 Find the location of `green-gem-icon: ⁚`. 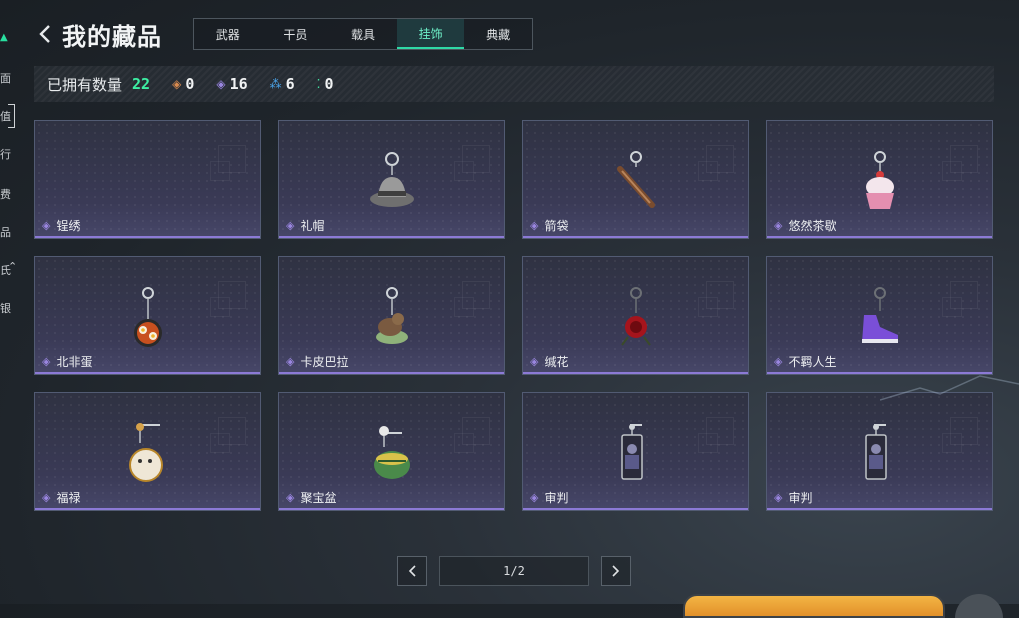

green-gem-icon: ⁚ is located at coordinates (318, 84).